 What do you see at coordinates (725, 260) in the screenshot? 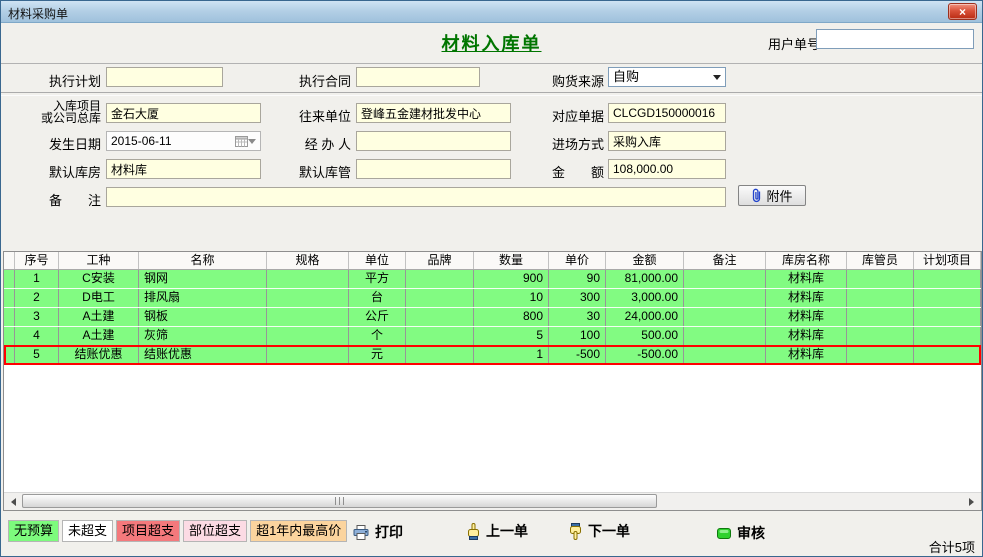
I see `column-header-remark: 备注` at bounding box center [725, 260].